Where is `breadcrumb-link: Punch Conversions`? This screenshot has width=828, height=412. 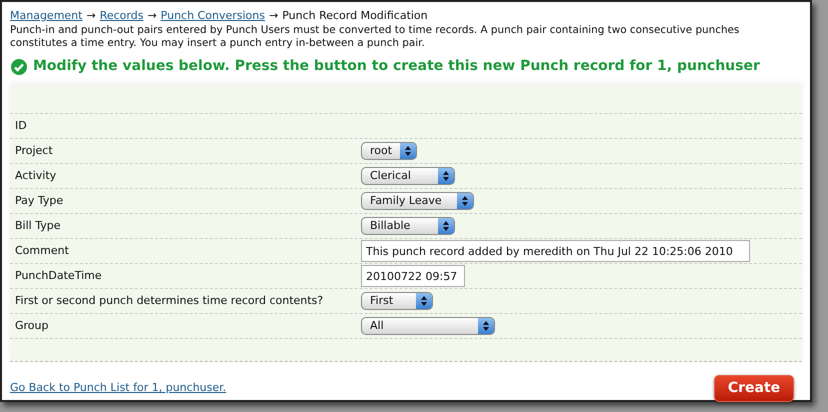
breadcrumb-link: Punch Conversions is located at coordinates (212, 16).